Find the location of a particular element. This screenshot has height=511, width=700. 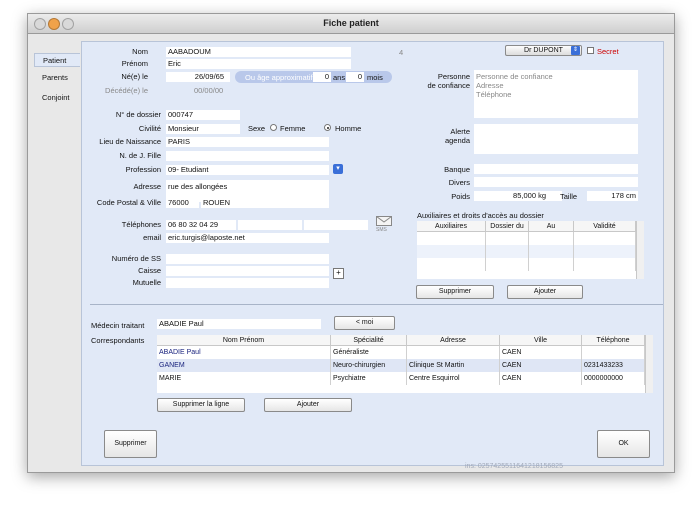

corr-col-adresse: Adresse is located at coordinates (453, 340).